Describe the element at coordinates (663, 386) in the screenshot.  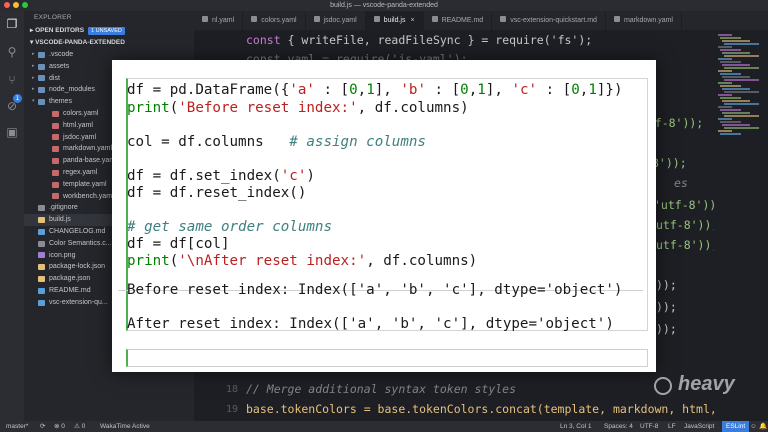
I see `heavy-logo-icon` at that location.